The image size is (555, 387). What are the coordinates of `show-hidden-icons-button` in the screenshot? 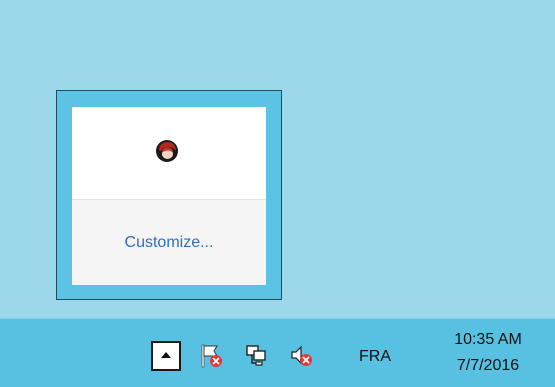 It's located at (166, 356).